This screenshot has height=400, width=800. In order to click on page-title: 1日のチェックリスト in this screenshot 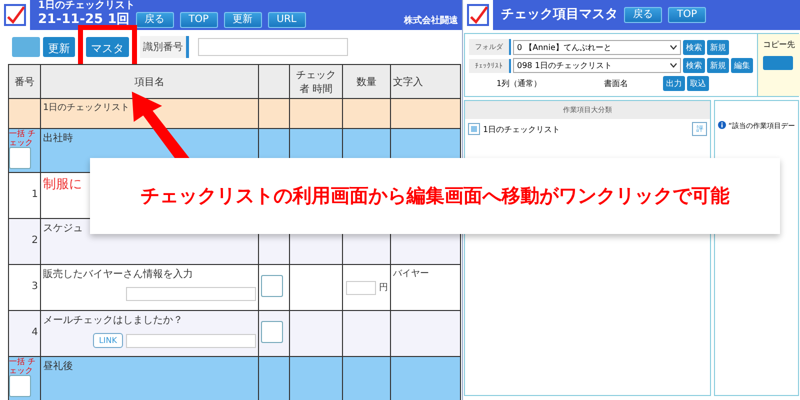, I will do `click(87, 6)`.